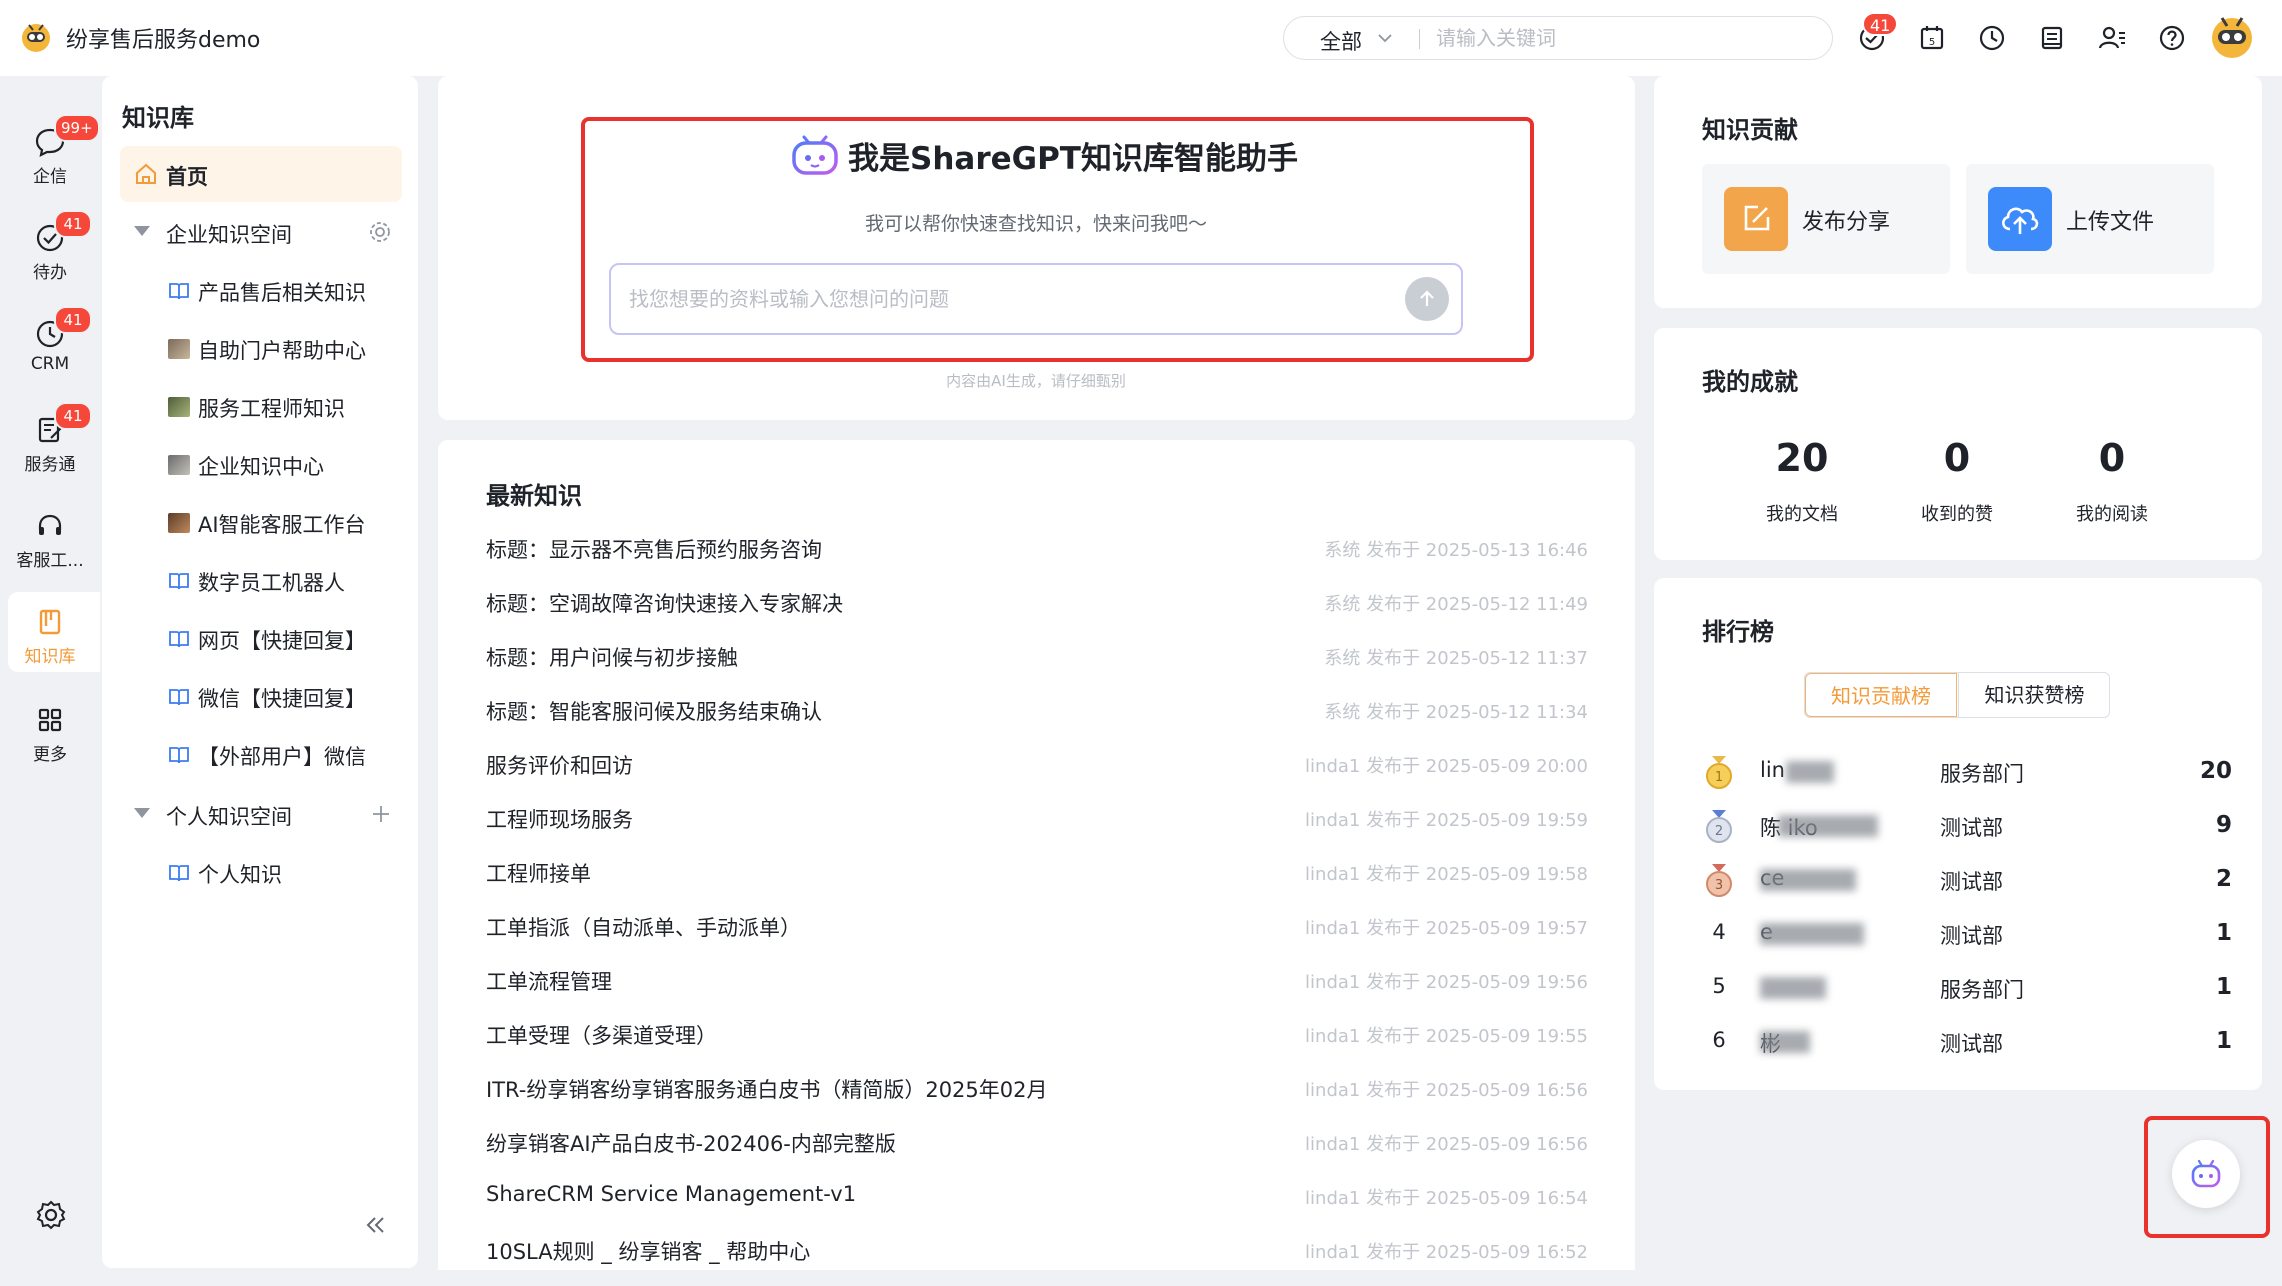 Image resolution: width=2282 pixels, height=1286 pixels. Describe the element at coordinates (261, 522) in the screenshot. I see `nav-item-knowledge-space: AI智能客服工作台` at that location.